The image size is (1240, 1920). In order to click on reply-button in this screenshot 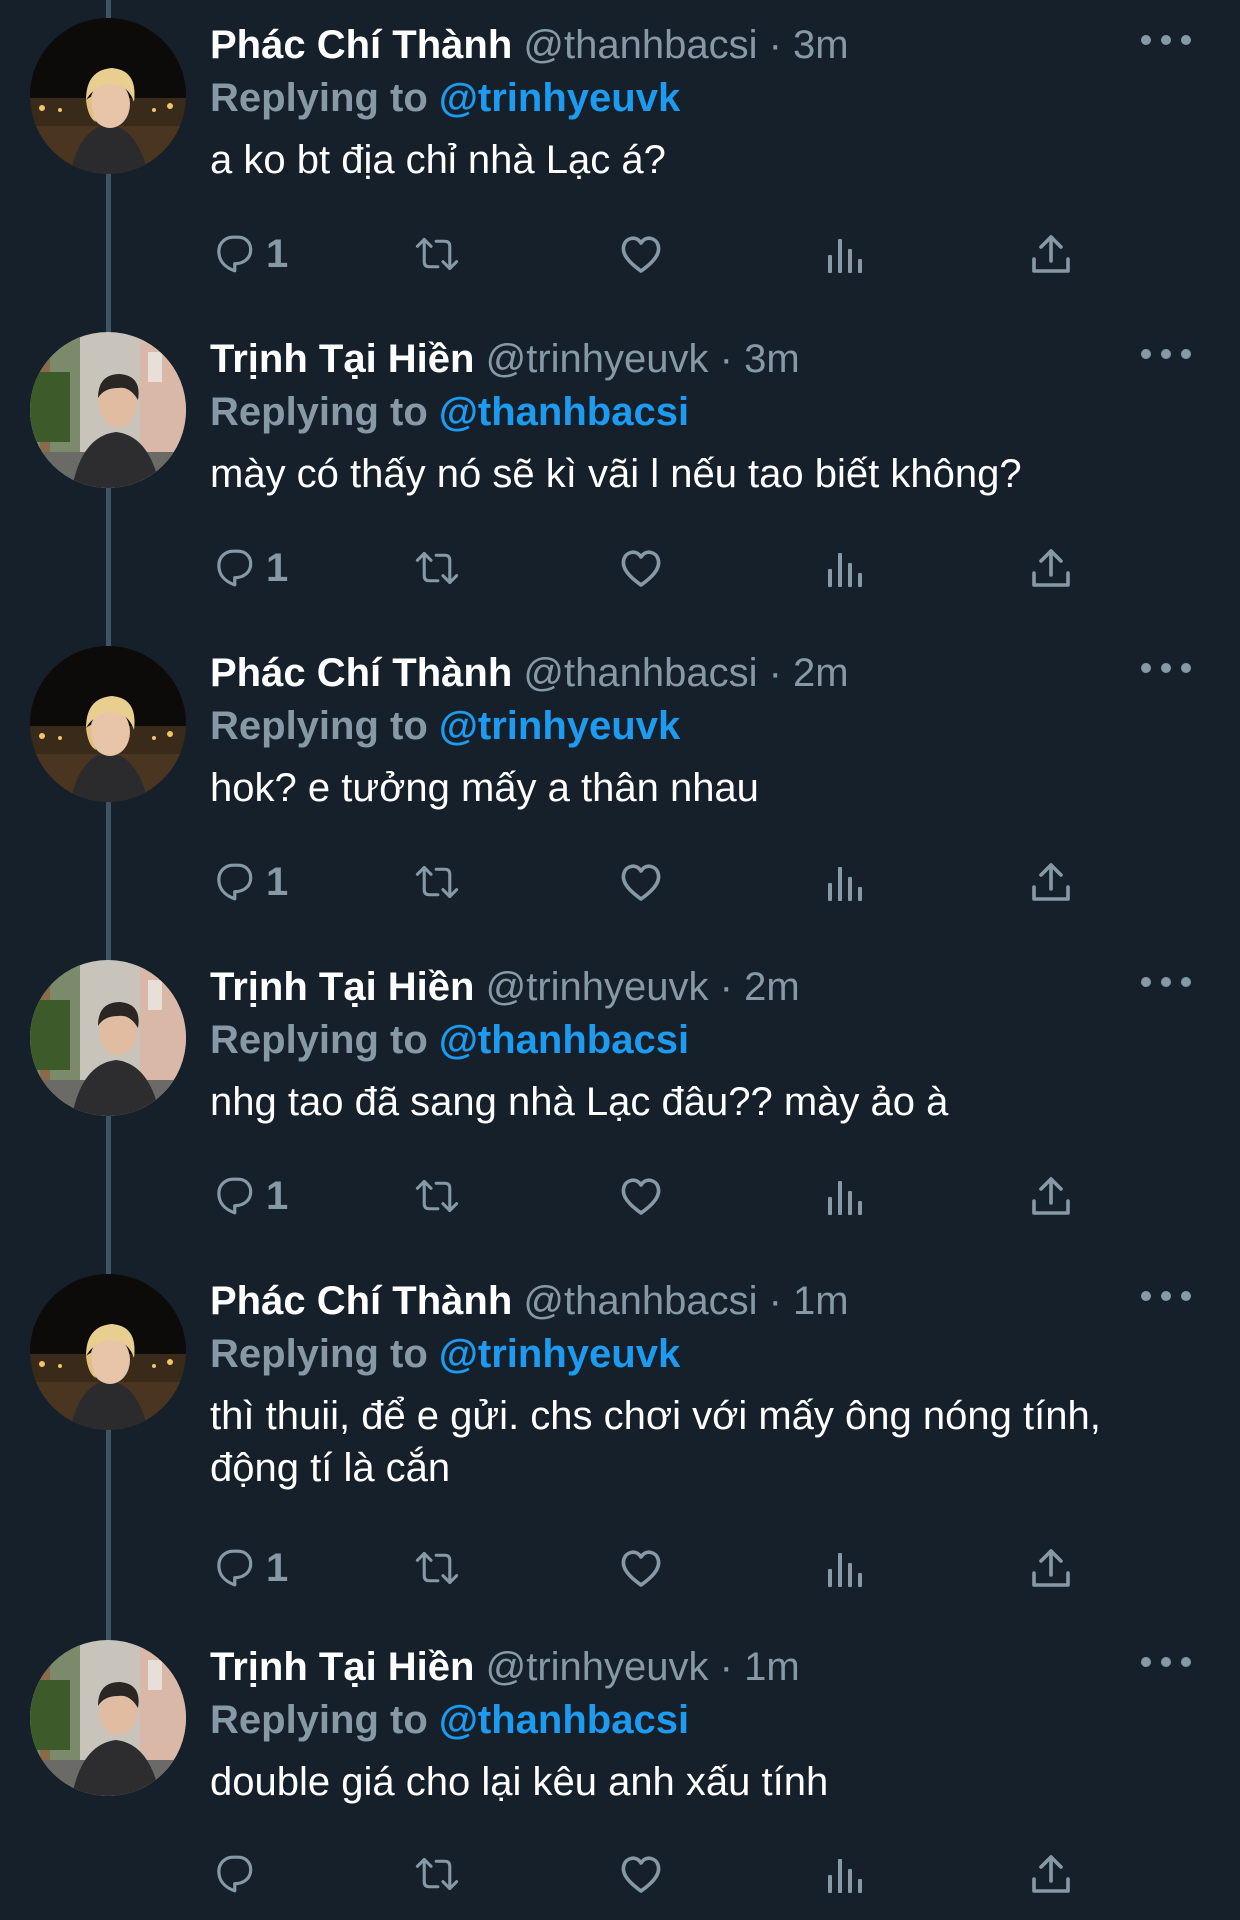, I will do `click(238, 1874)`.